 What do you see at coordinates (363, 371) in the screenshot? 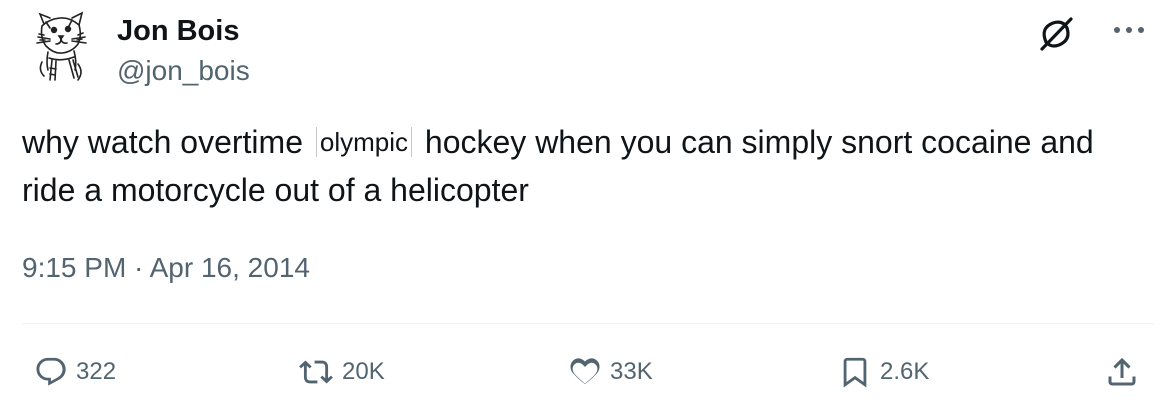
I see `repost-count: 20K` at bounding box center [363, 371].